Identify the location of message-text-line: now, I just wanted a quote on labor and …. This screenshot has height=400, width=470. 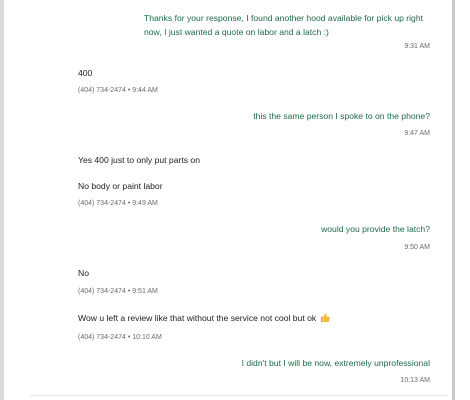
(236, 32).